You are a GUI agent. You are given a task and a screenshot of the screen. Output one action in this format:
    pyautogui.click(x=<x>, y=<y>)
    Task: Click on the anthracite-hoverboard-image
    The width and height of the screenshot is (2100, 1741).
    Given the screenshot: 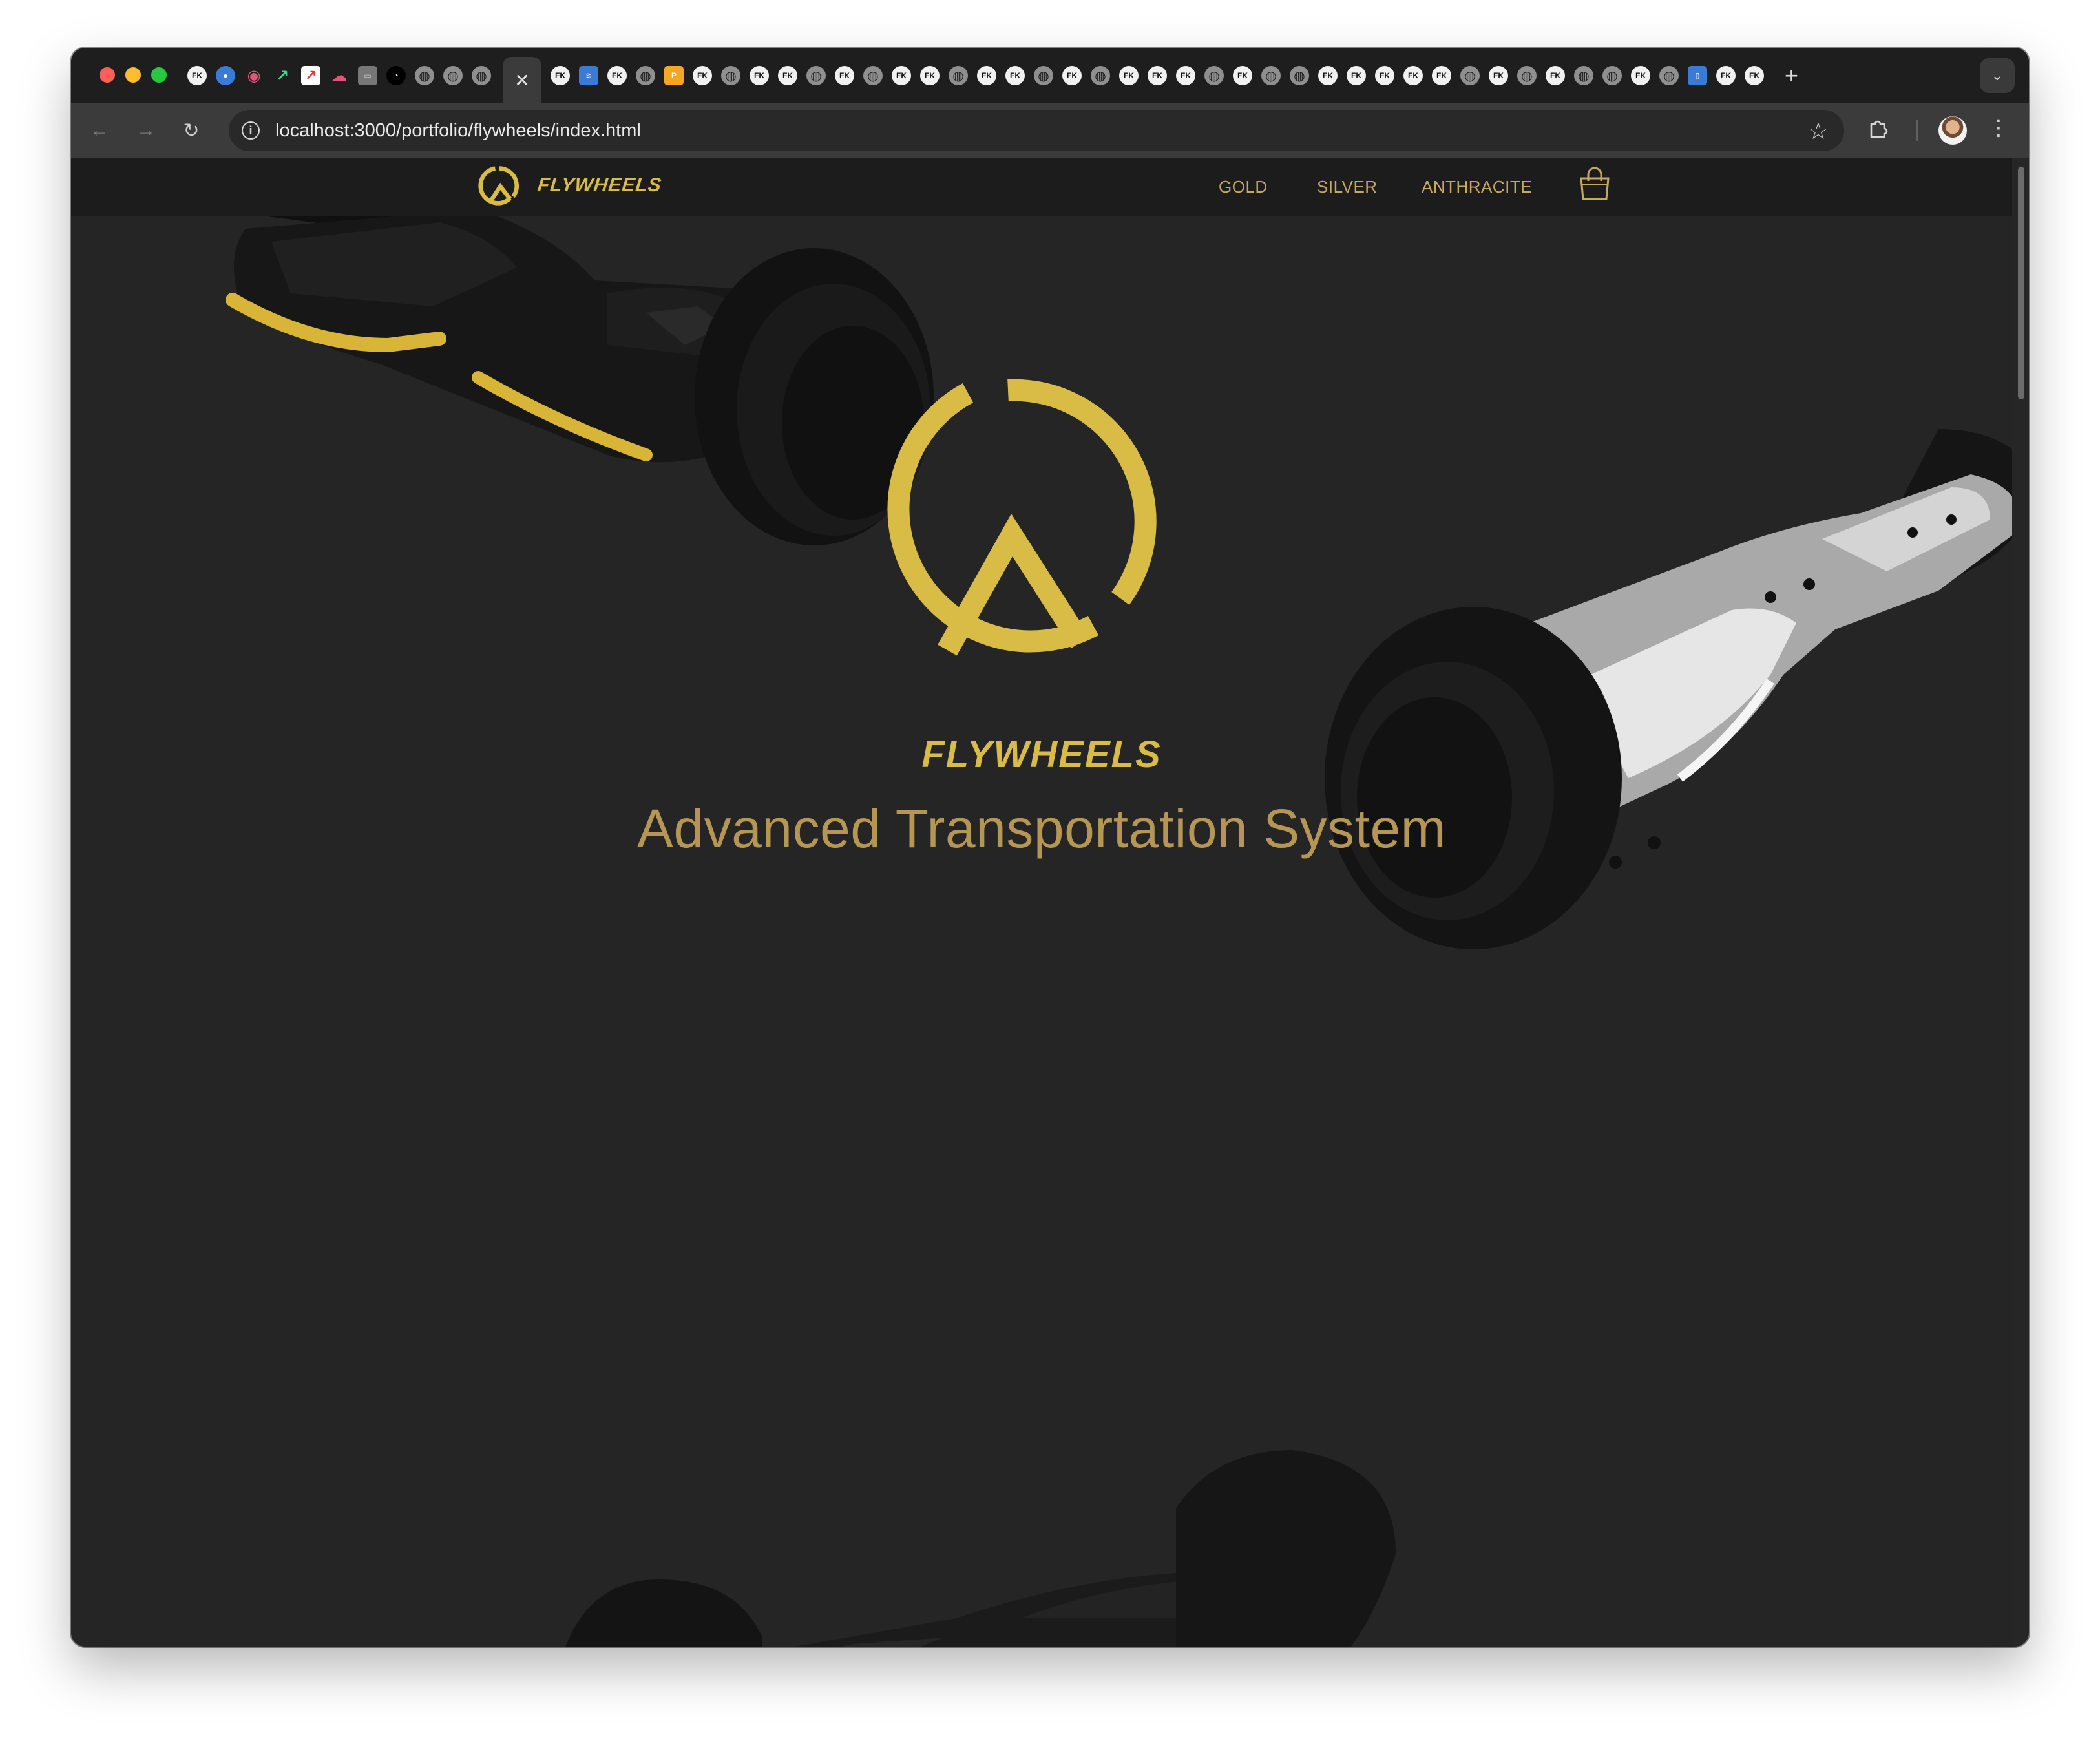 What is the action you would take?
    pyautogui.click(x=980, y=1549)
    